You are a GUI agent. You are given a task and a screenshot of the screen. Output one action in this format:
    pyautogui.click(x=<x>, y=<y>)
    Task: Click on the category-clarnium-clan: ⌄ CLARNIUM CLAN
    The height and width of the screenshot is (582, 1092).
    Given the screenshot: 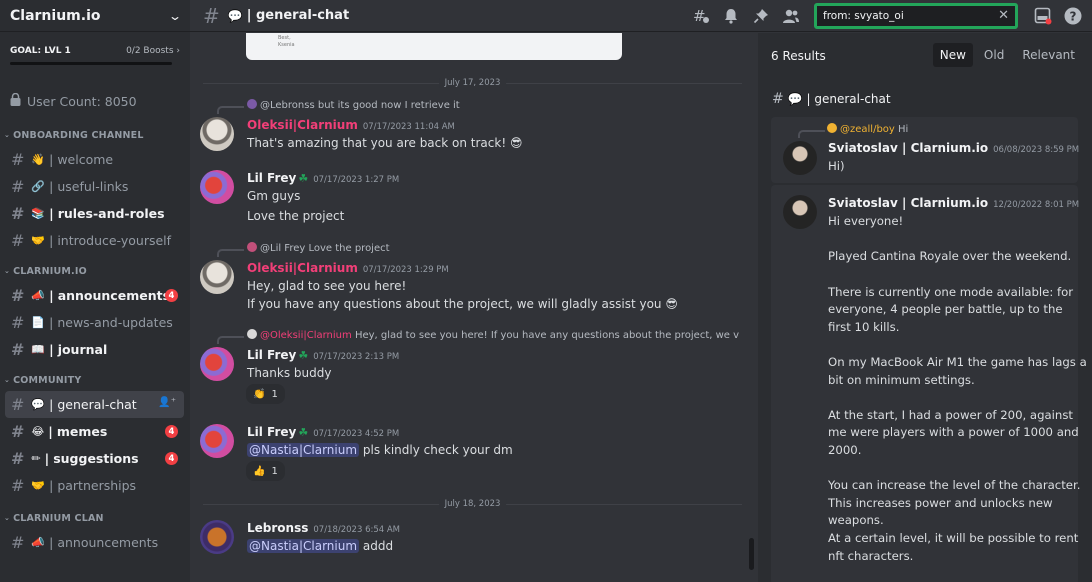 What is the action you would take?
    pyautogui.click(x=95, y=518)
    